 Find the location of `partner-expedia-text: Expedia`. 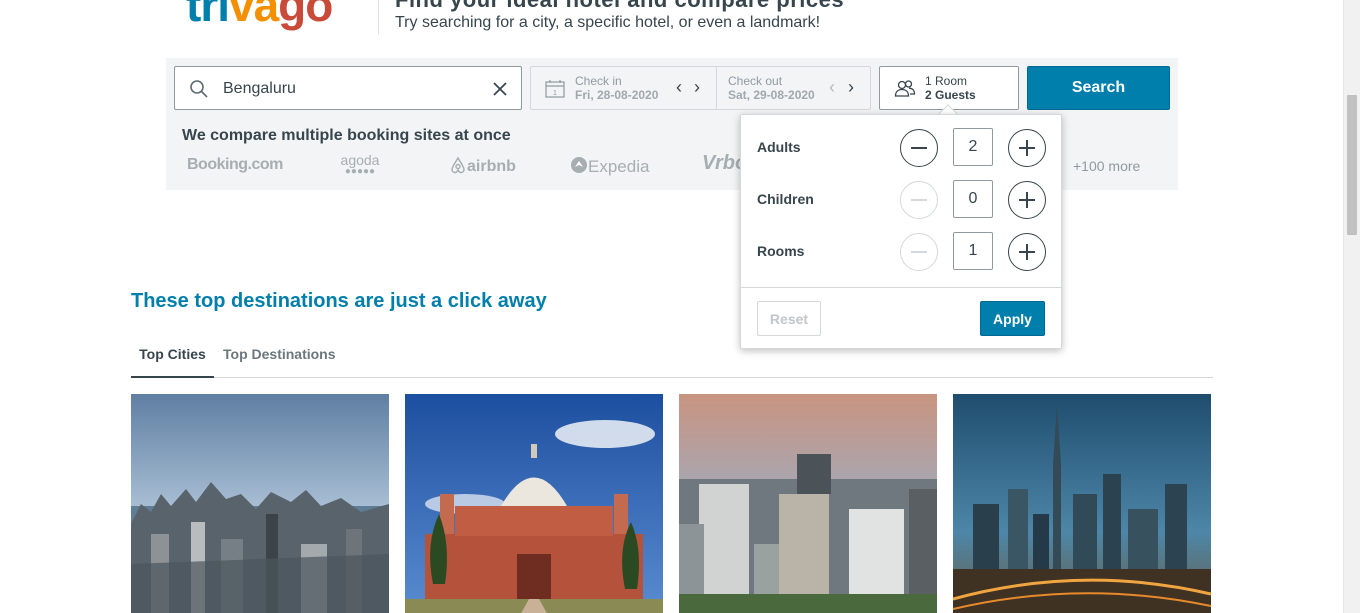

partner-expedia-text: Expedia is located at coordinates (619, 166).